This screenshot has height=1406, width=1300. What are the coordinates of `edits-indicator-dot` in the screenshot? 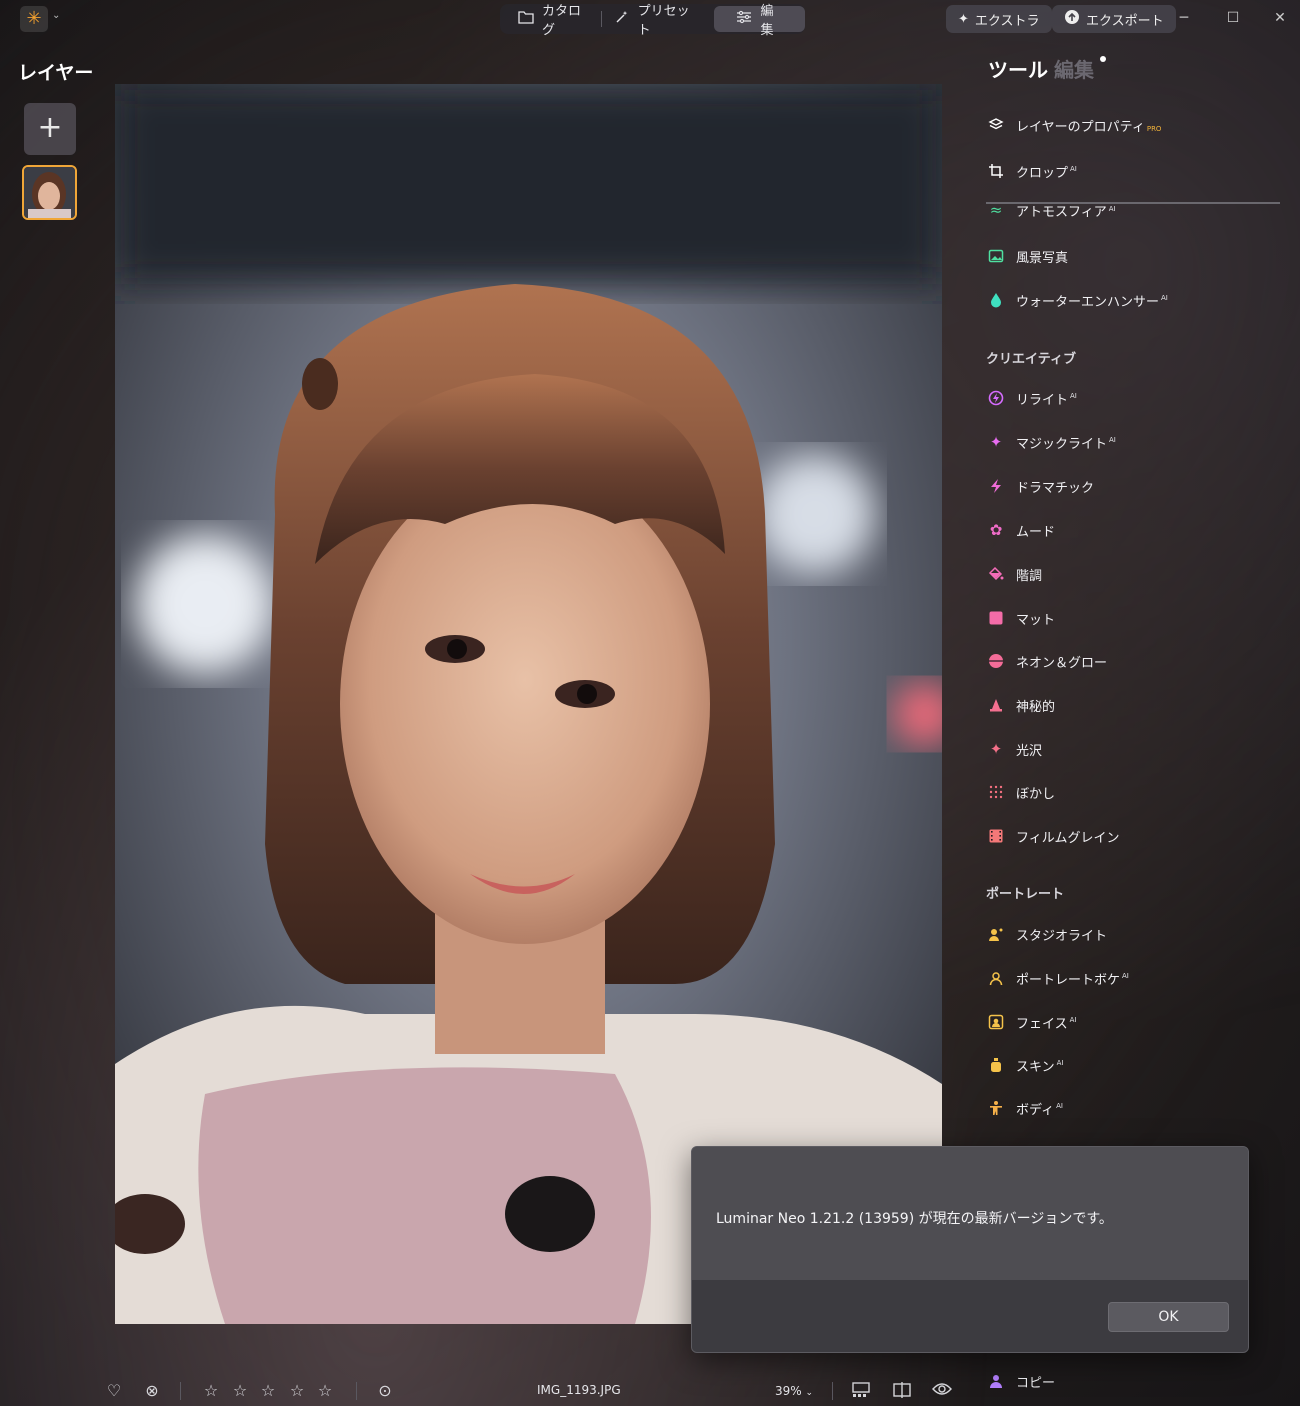 It's located at (1103, 59).